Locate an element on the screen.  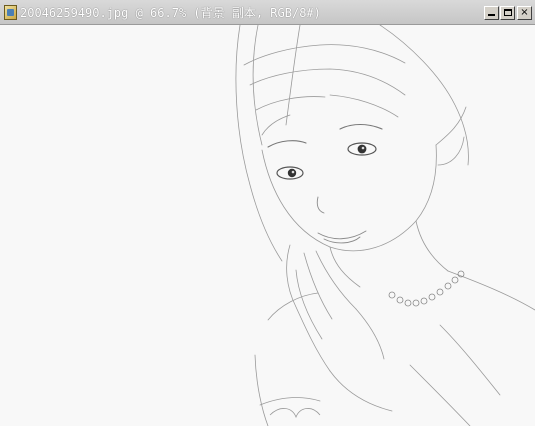
window-title: 20046259490.jpg @ 66.7% (背景 副本, RGB/8#) is located at coordinates (170, 13).